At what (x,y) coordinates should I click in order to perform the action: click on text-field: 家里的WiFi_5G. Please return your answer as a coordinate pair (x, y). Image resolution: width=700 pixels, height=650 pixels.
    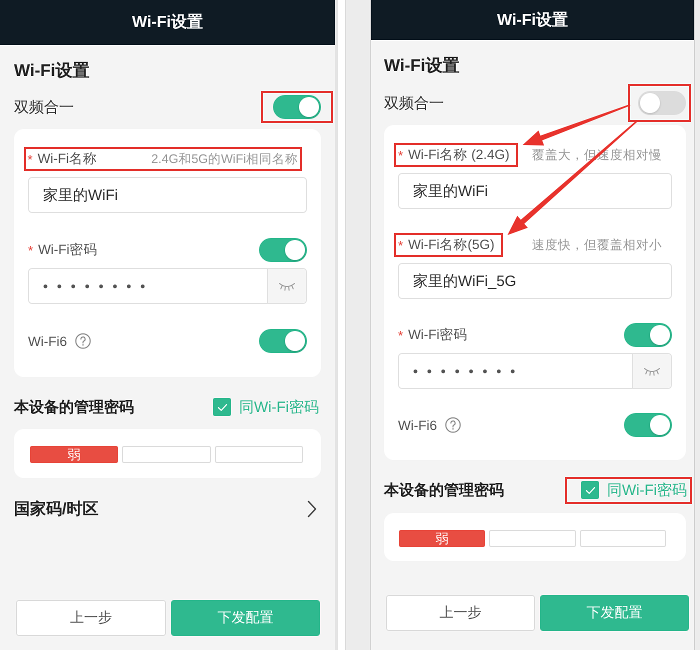
    Looking at the image, I should click on (535, 281).